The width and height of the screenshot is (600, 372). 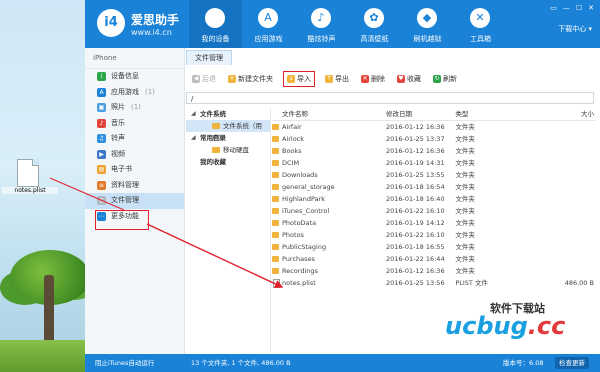 What do you see at coordinates (373, 79) in the screenshot?
I see `toolbar-button-4: ✕ 删除` at bounding box center [373, 79].